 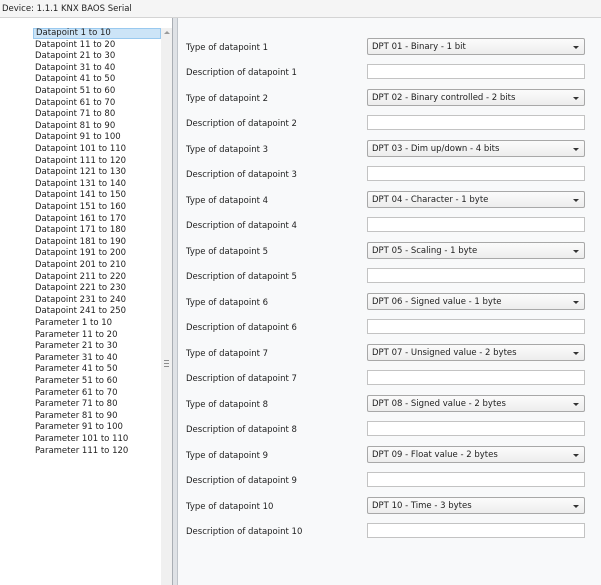 I want to click on type-label: Type of datapoint 1, so click(x=227, y=48).